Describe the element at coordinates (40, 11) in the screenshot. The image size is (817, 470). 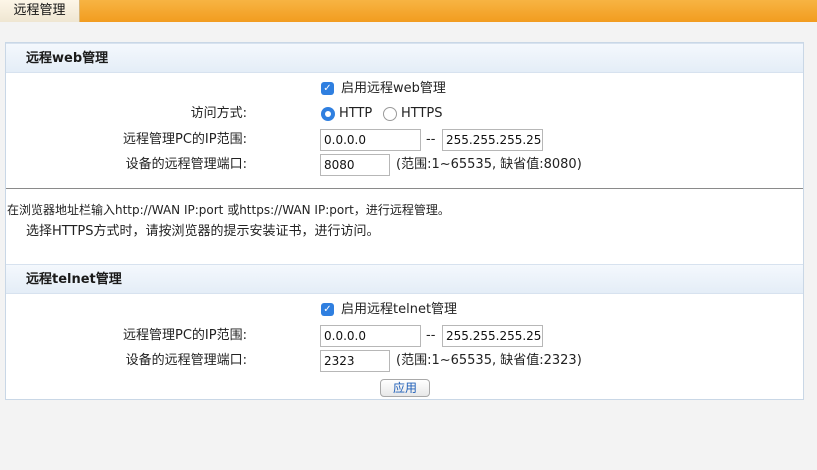
I see `tab-remote-management: 远程管理` at that location.